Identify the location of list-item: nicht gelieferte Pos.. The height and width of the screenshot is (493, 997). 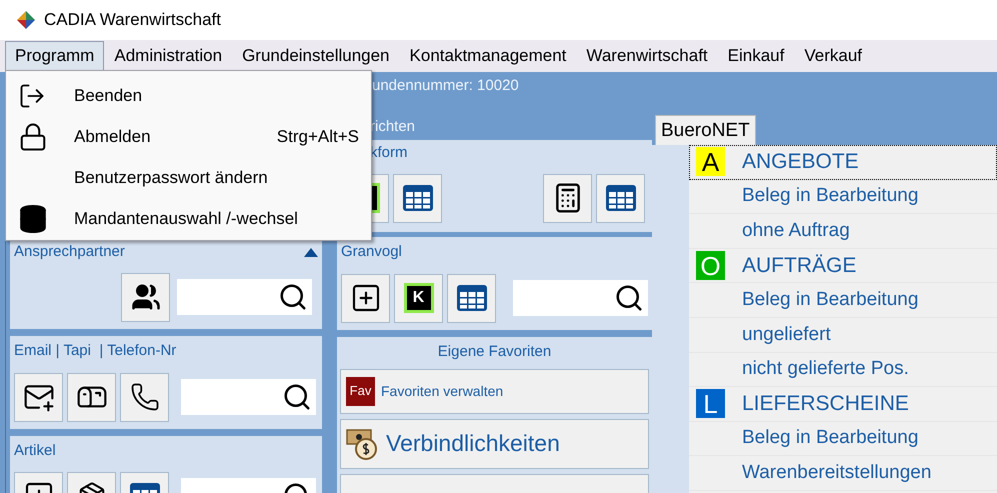
(843, 370).